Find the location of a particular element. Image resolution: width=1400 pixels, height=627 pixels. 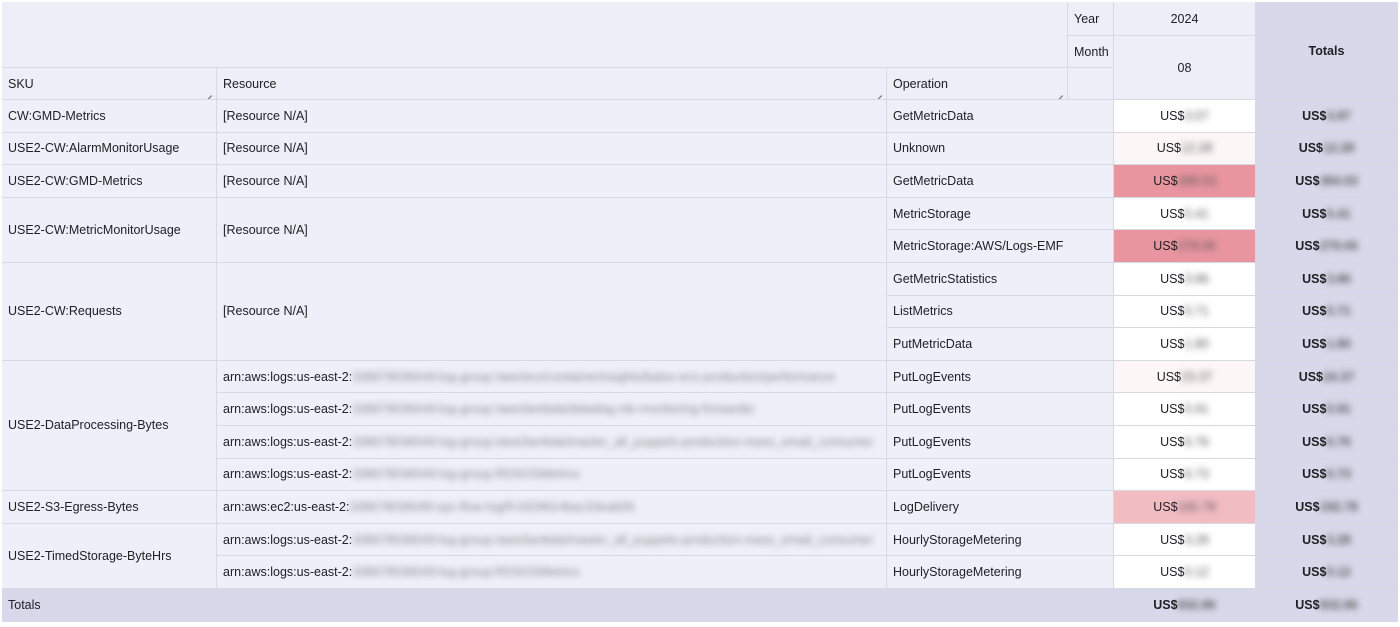

row-total-cell: US$ 0.12 is located at coordinates (1327, 572).